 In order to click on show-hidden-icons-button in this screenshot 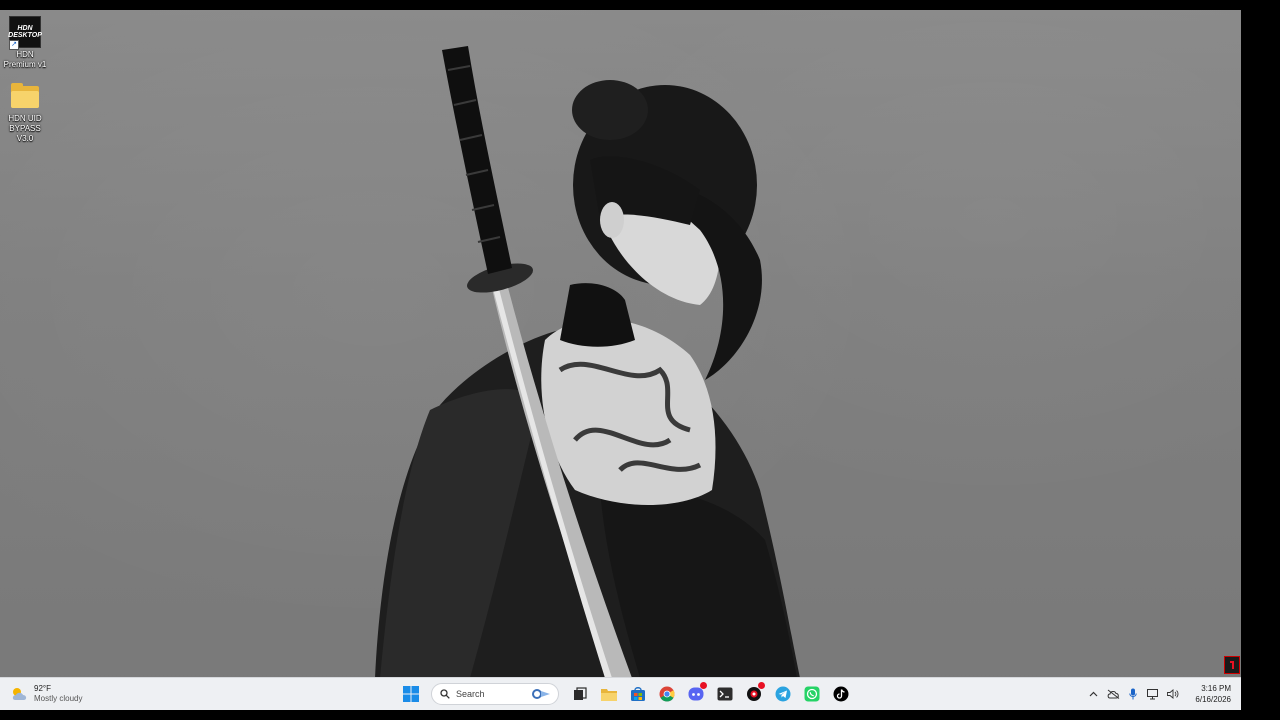, I will do `click(1093, 694)`.